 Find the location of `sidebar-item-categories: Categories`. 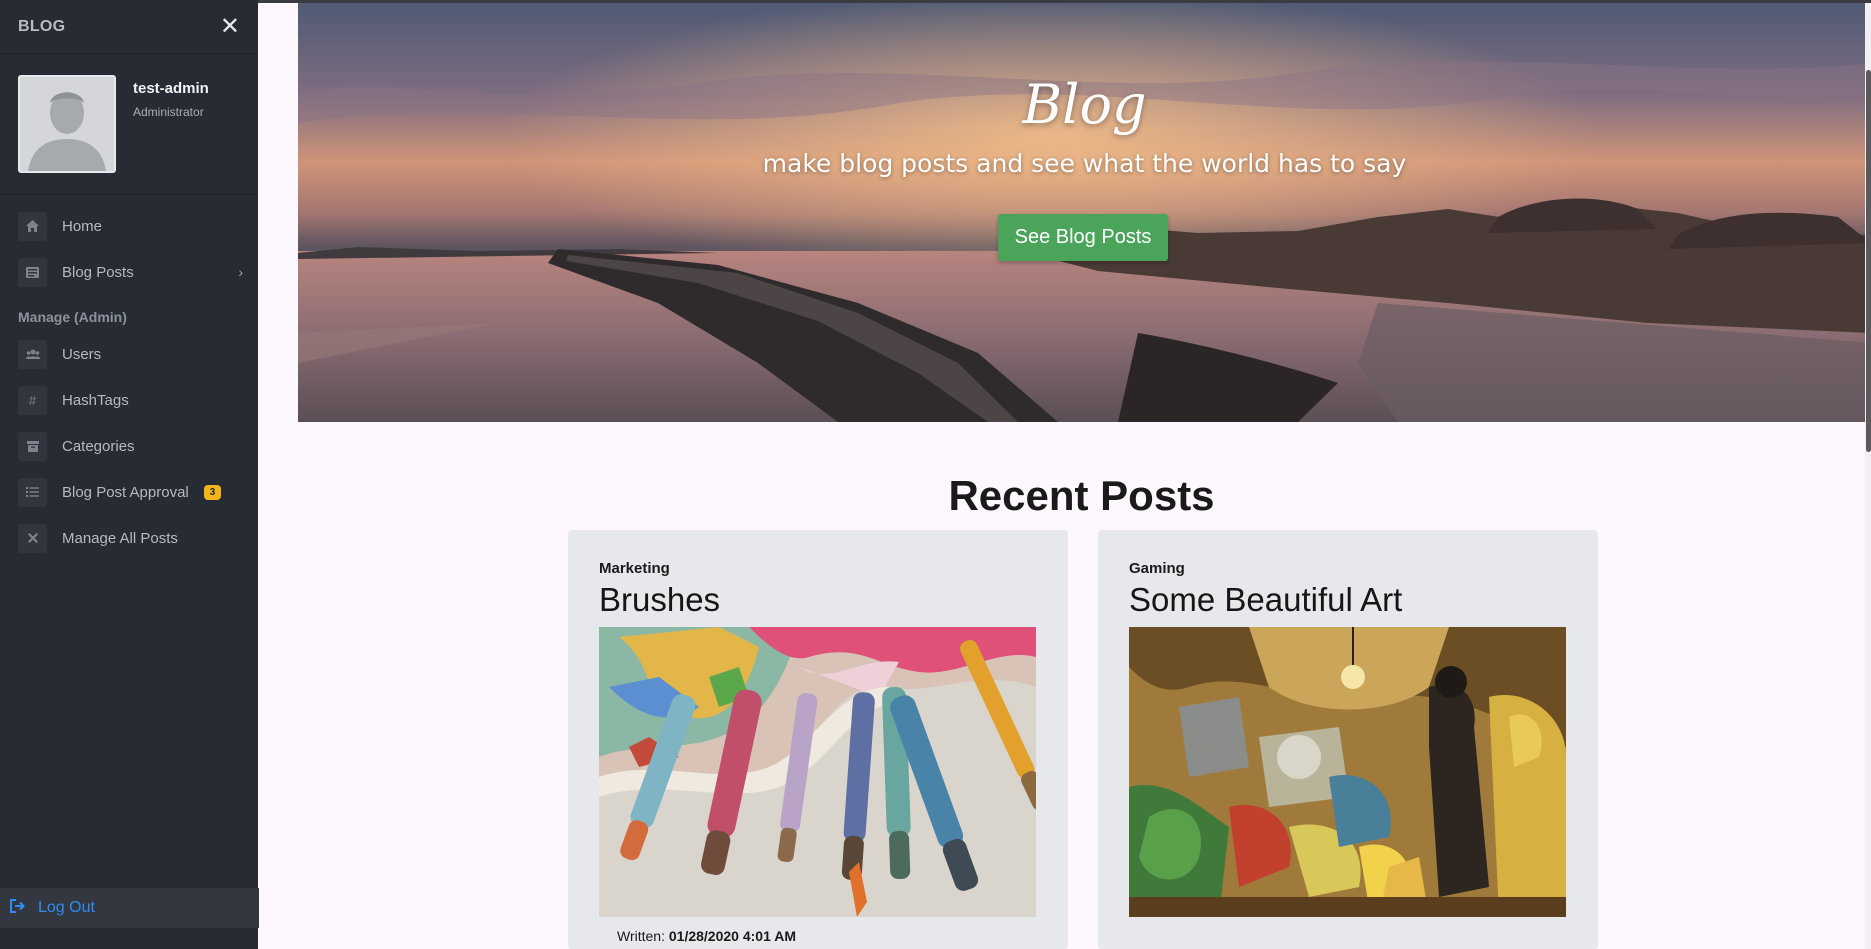

sidebar-item-categories: Categories is located at coordinates (129, 446).